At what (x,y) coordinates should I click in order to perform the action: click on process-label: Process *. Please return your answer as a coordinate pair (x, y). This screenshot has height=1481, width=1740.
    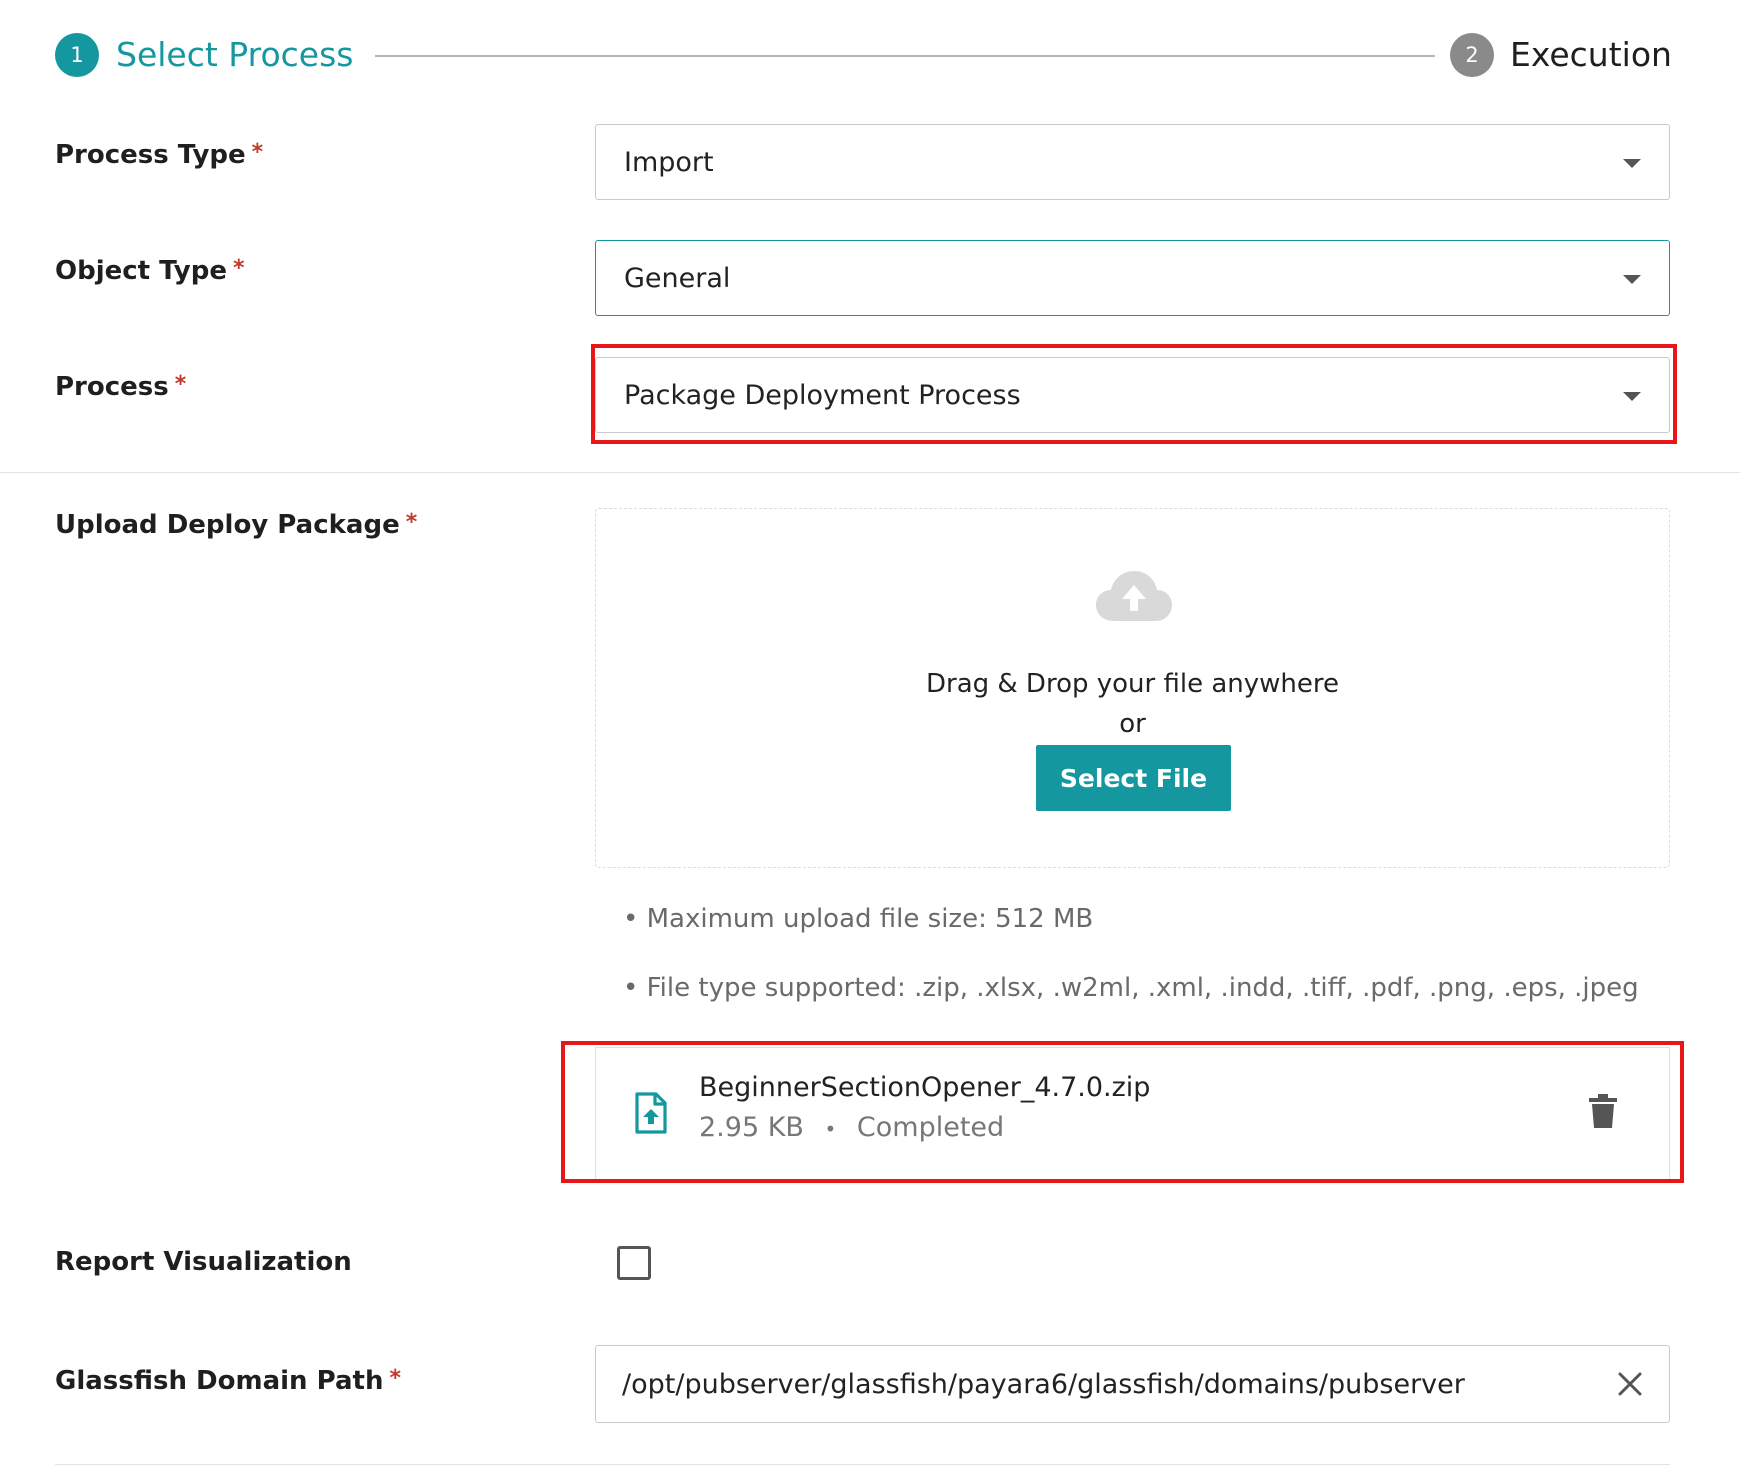
    Looking at the image, I should click on (120, 387).